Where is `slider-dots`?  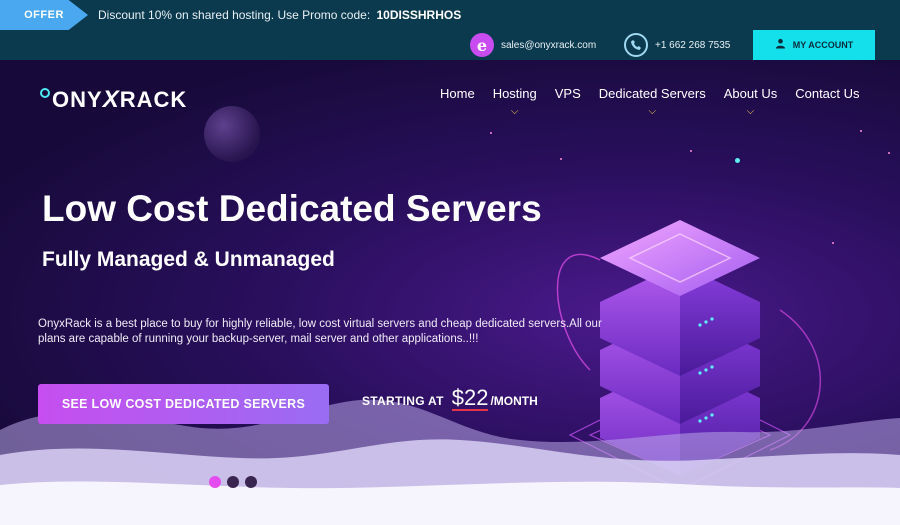
slider-dots is located at coordinates (236, 482).